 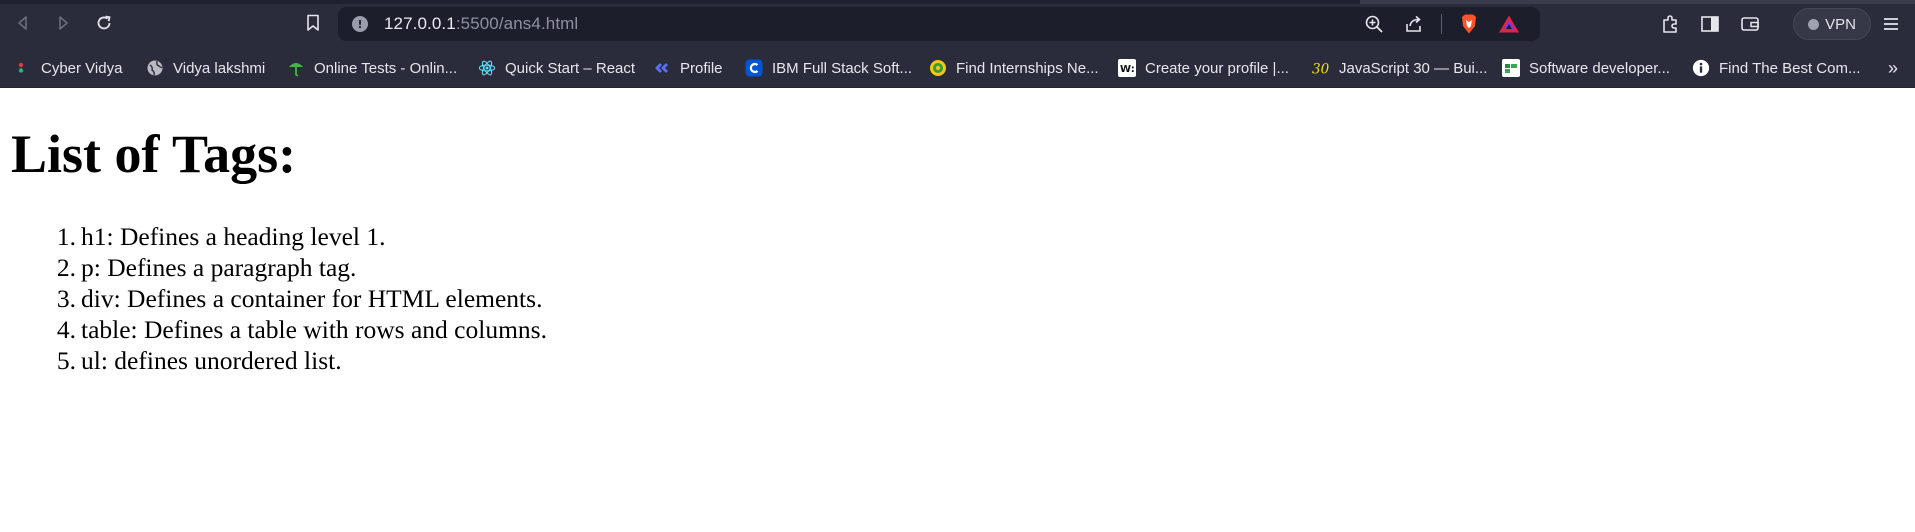 What do you see at coordinates (662, 68) in the screenshot?
I see `profile-icon` at bounding box center [662, 68].